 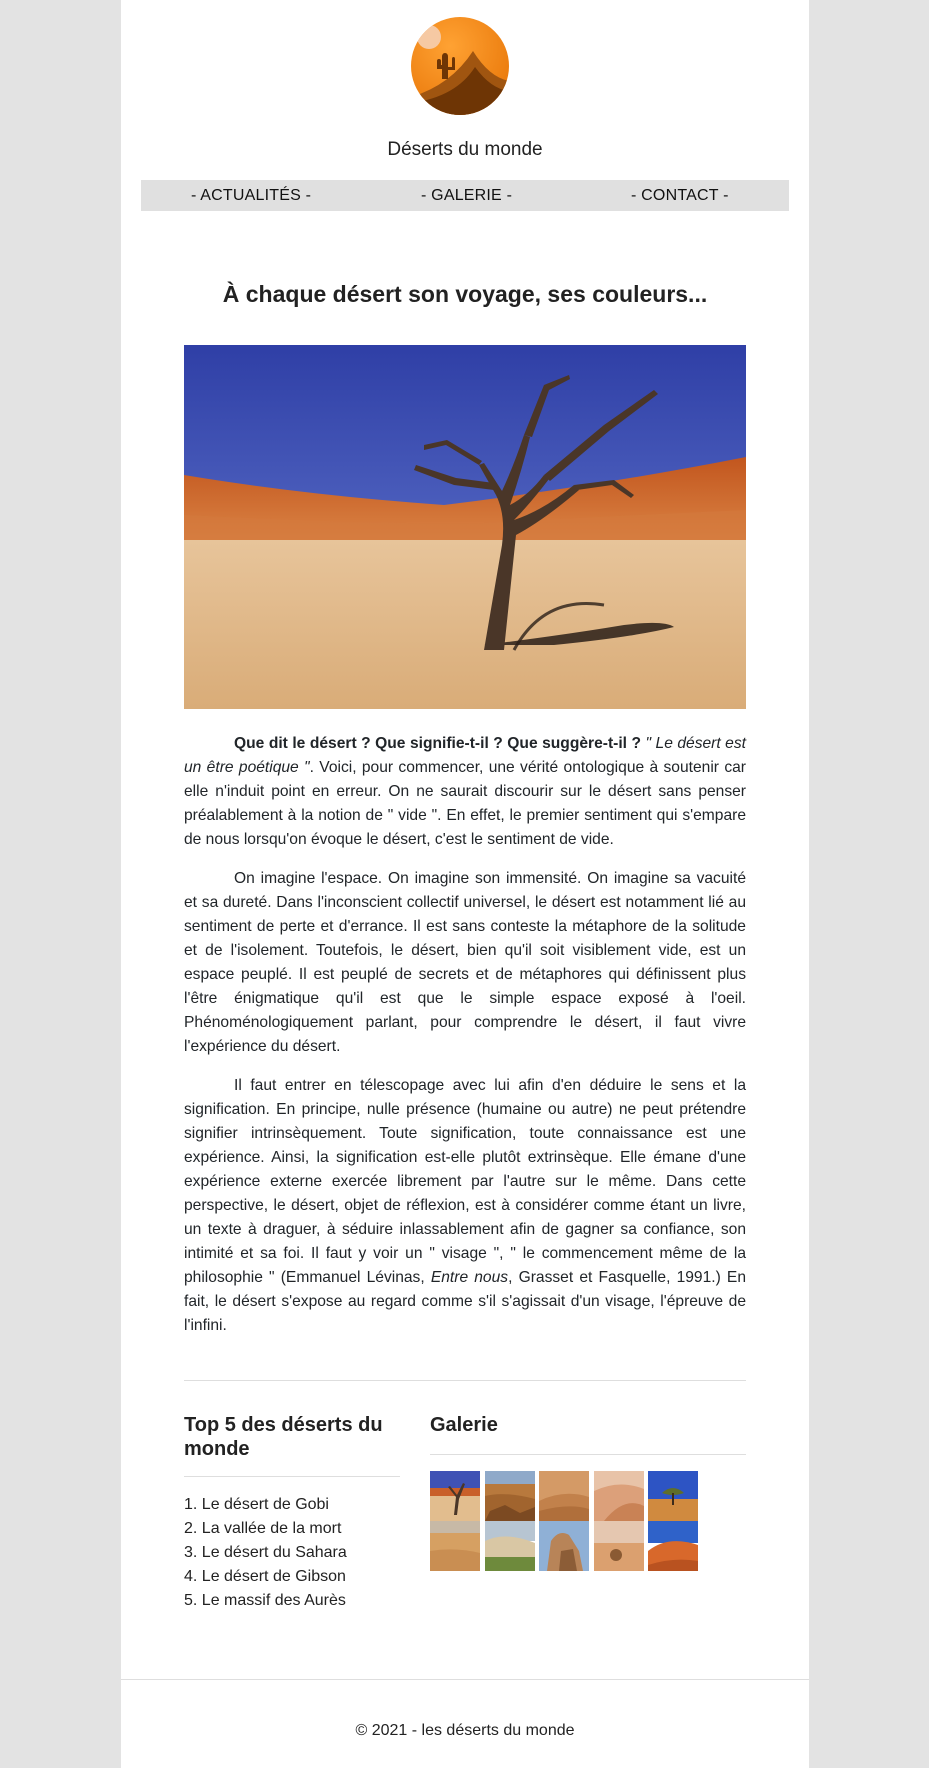 I want to click on gallery-thumbnail-rocky-desert, so click(x=510, y=1496).